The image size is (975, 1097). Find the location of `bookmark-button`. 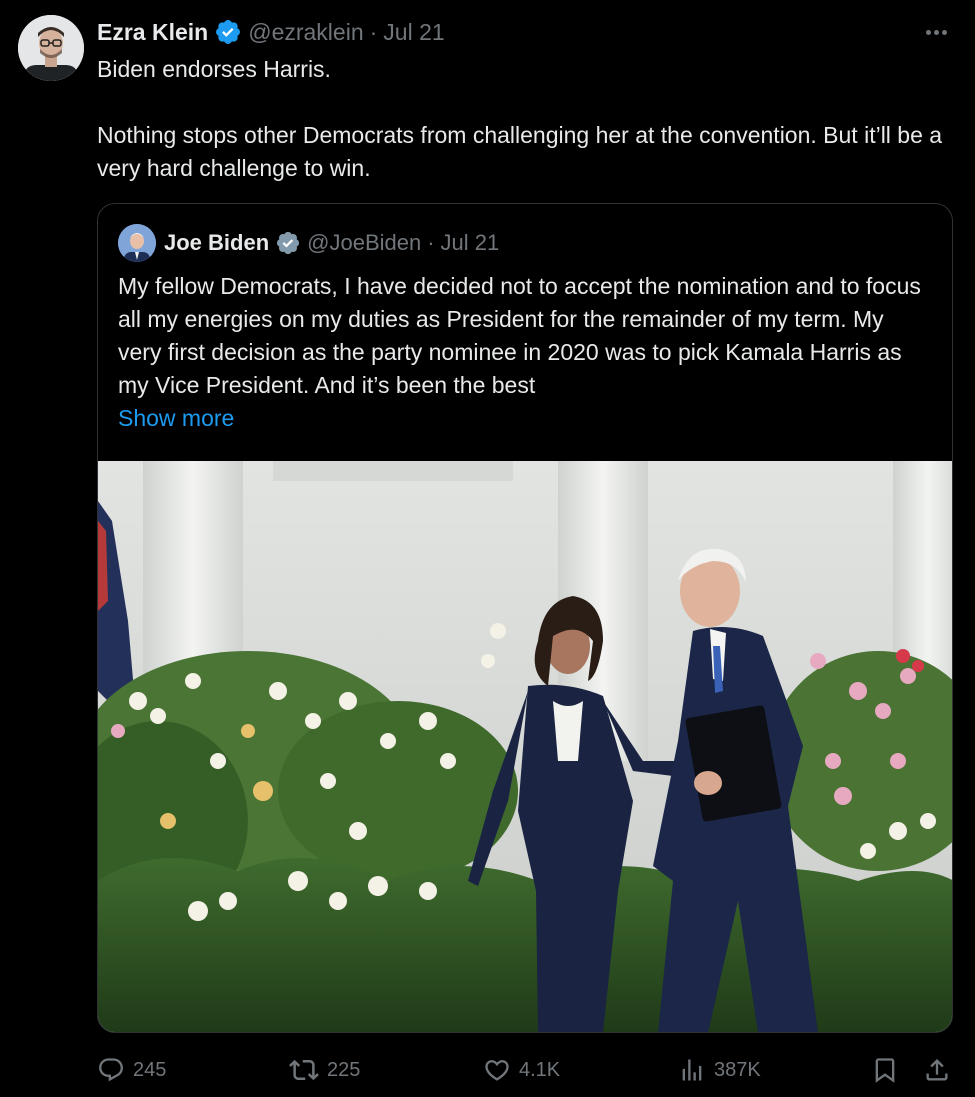

bookmark-button is located at coordinates (885, 1070).